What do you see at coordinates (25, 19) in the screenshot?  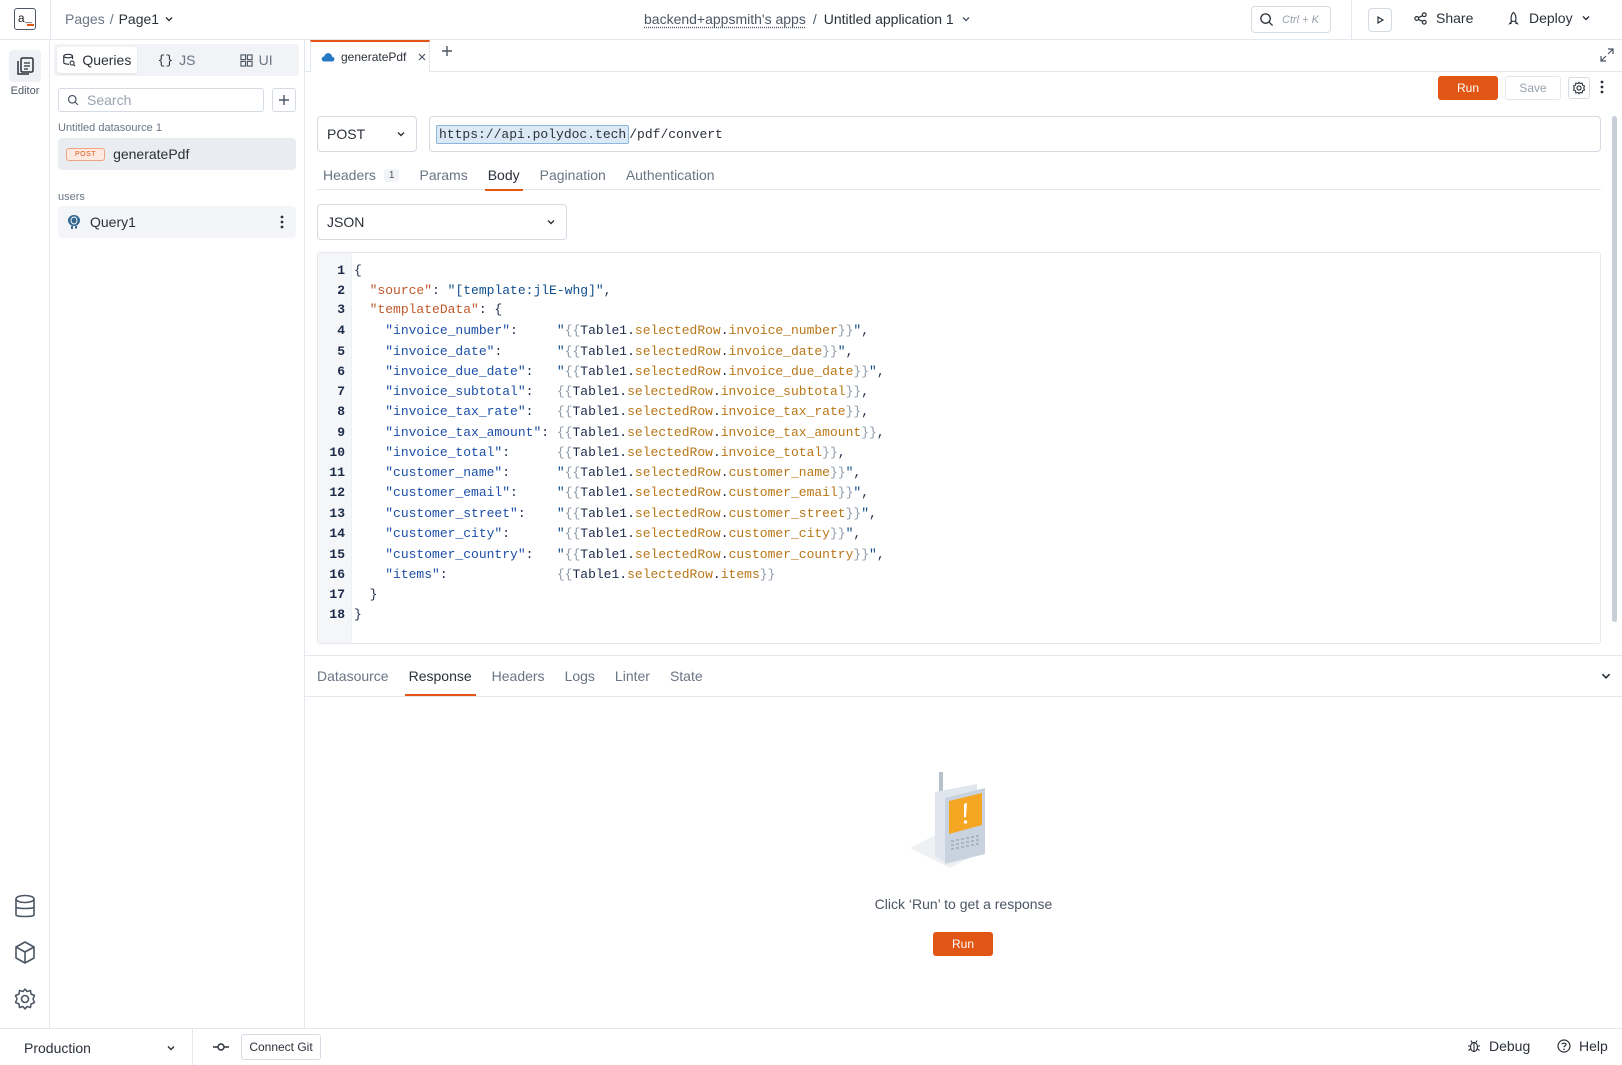 I see `appsmith-logo: a_` at bounding box center [25, 19].